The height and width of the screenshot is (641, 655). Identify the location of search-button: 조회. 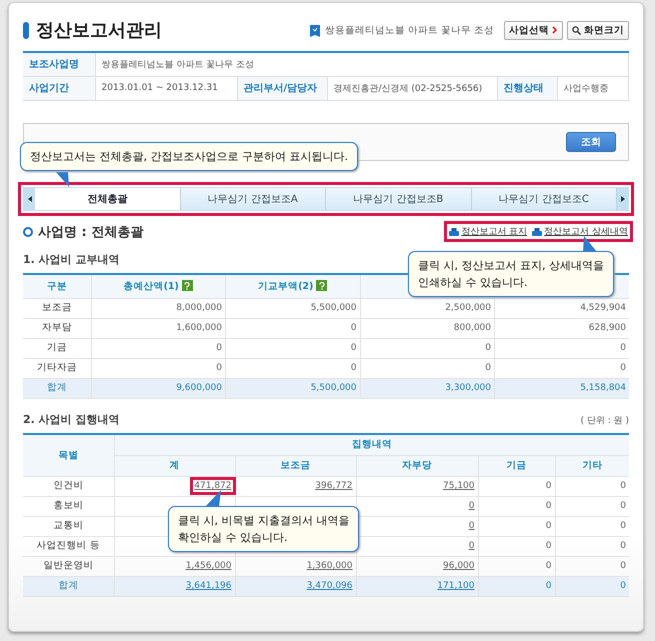
(591, 142).